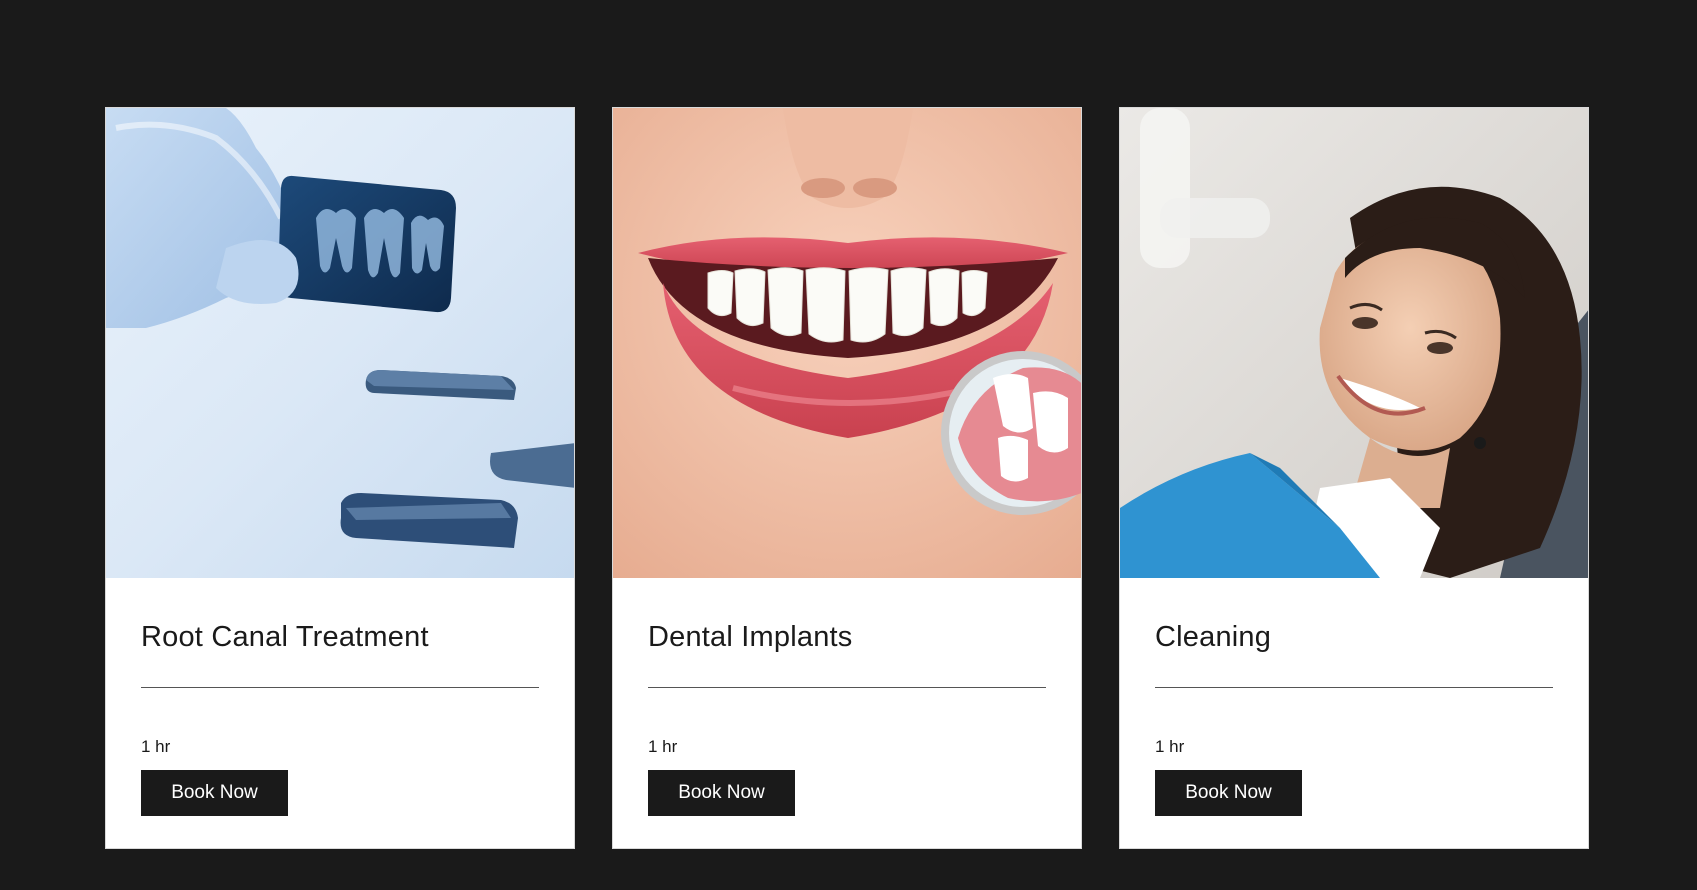  Describe the element at coordinates (285, 637) in the screenshot. I see `service-title: Root Canal Treatment` at that location.